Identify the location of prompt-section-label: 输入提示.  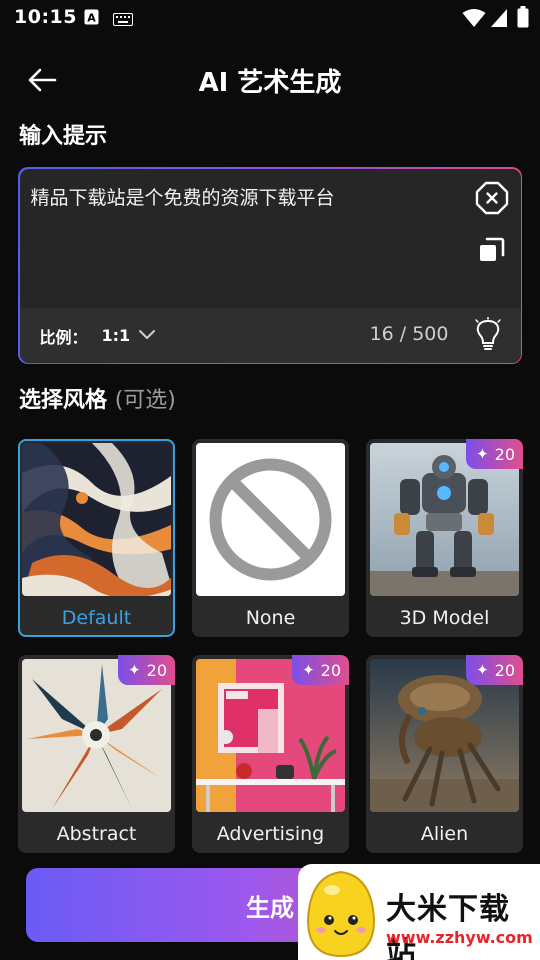
(63, 136).